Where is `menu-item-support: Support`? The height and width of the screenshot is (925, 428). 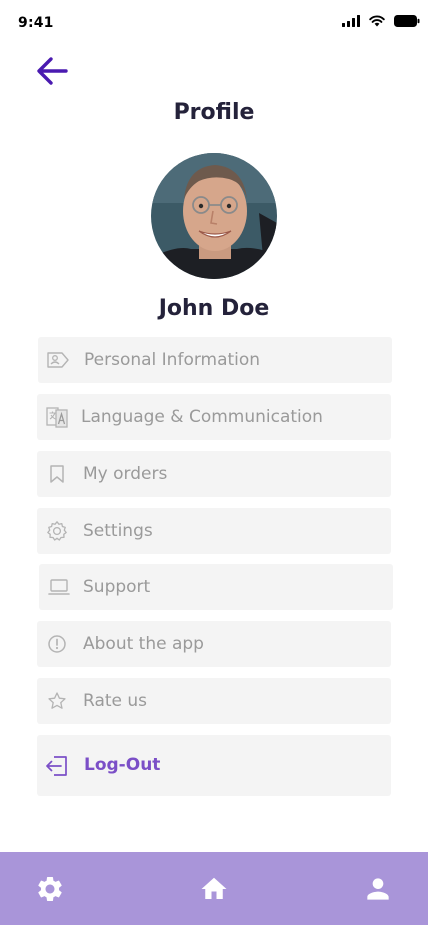 menu-item-support: Support is located at coordinates (216, 587).